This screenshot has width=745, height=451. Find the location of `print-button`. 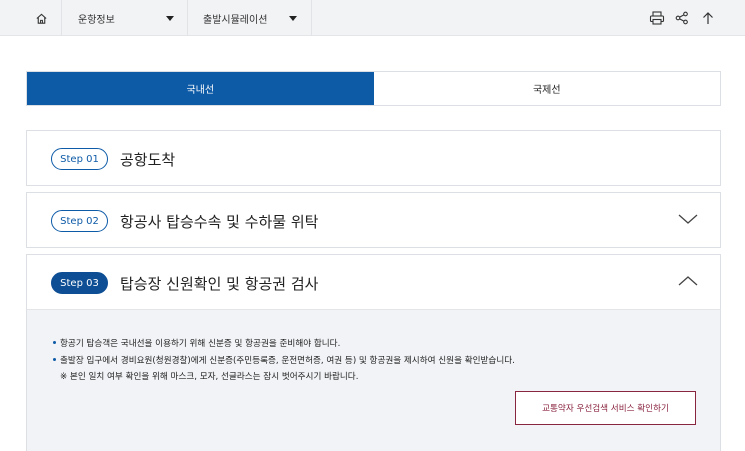

print-button is located at coordinates (657, 18).